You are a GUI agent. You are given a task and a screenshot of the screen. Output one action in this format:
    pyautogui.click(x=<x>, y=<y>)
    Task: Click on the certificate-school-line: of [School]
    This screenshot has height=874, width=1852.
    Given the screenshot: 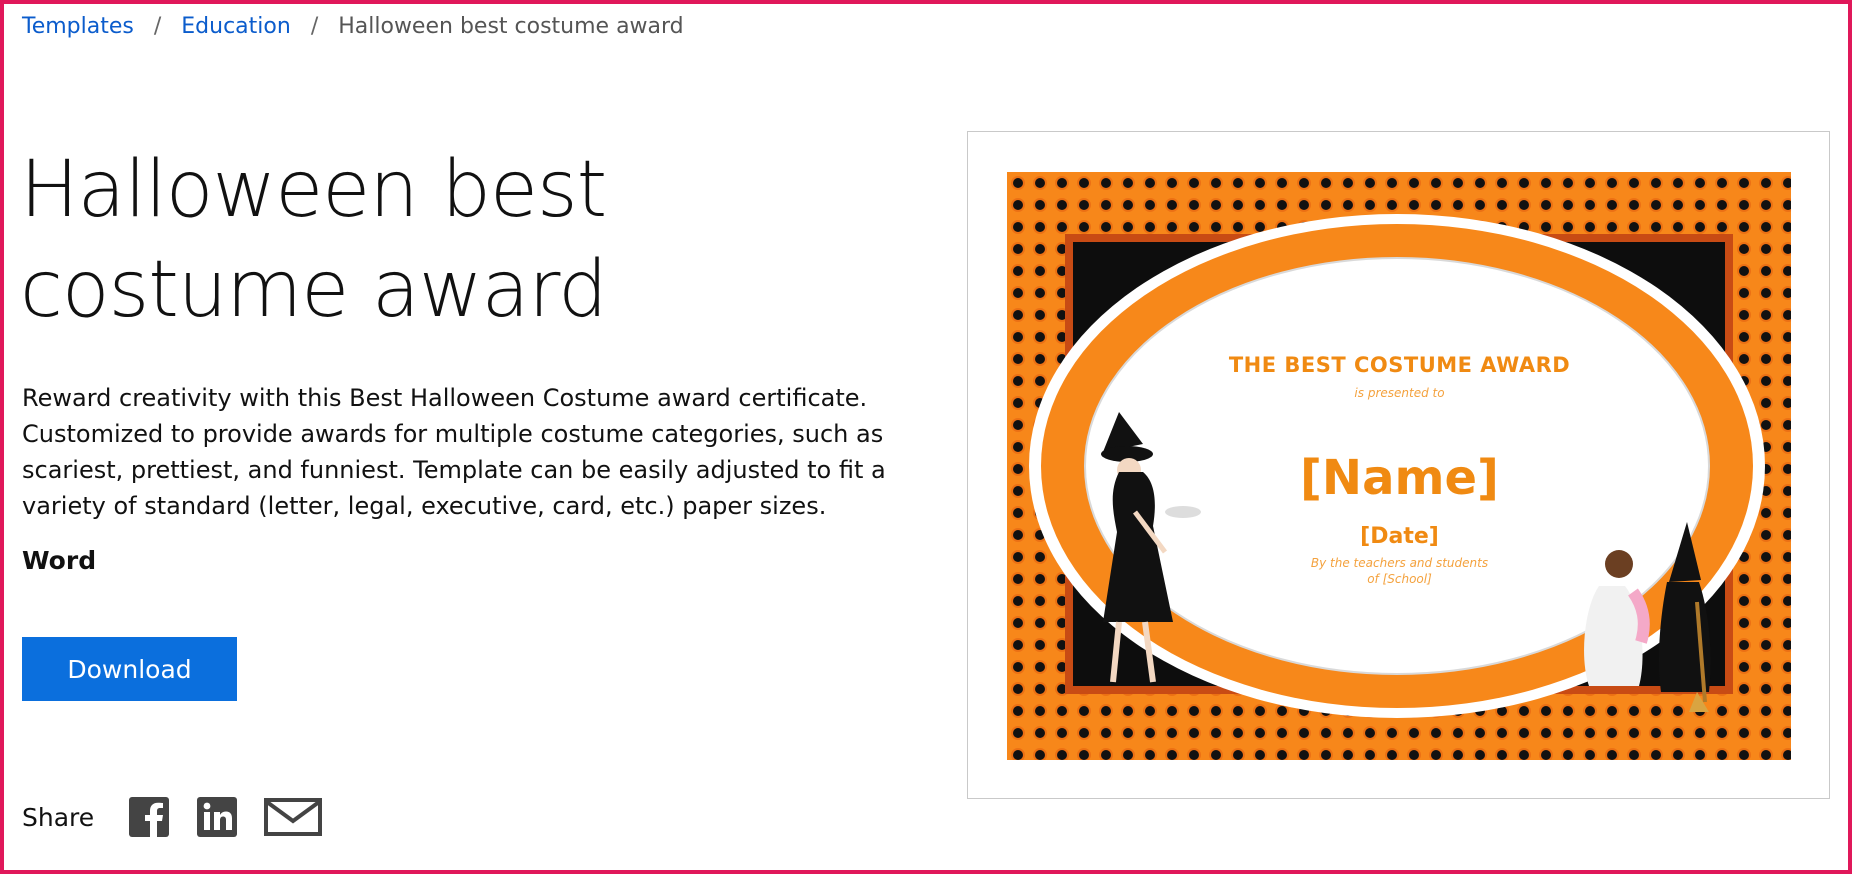 What is the action you would take?
    pyautogui.click(x=1399, y=579)
    